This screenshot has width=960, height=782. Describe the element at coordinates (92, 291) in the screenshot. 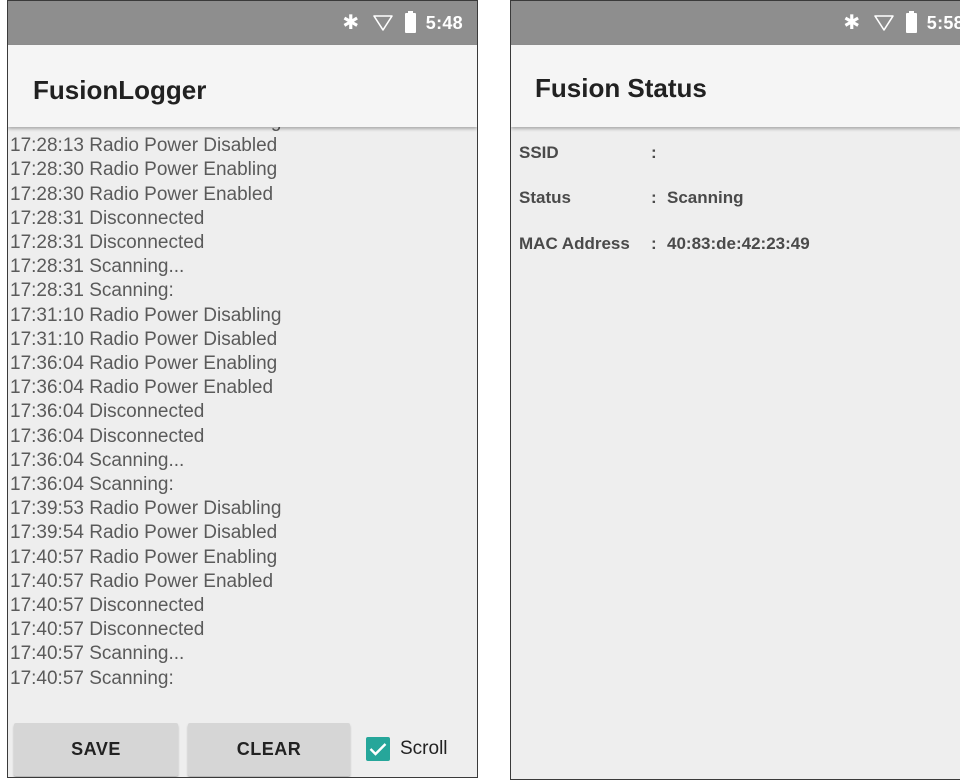

I see `log-line: 17:28:31 Scanning:` at that location.